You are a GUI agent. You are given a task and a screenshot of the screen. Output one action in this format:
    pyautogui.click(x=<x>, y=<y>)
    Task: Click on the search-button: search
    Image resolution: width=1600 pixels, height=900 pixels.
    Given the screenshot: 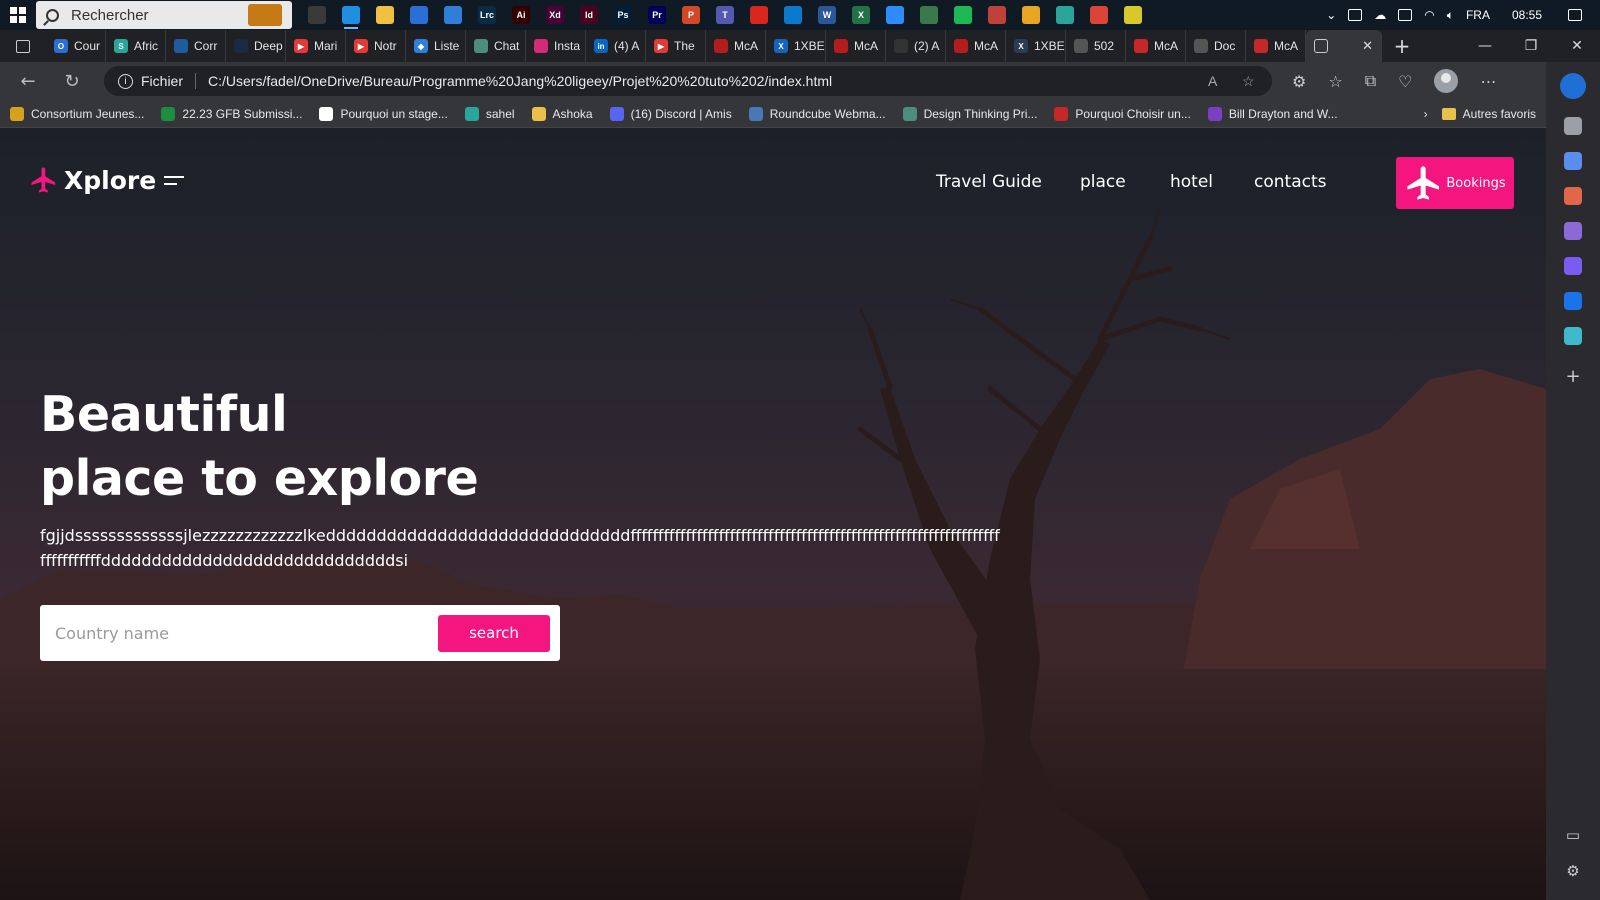 What is the action you would take?
    pyautogui.click(x=494, y=633)
    